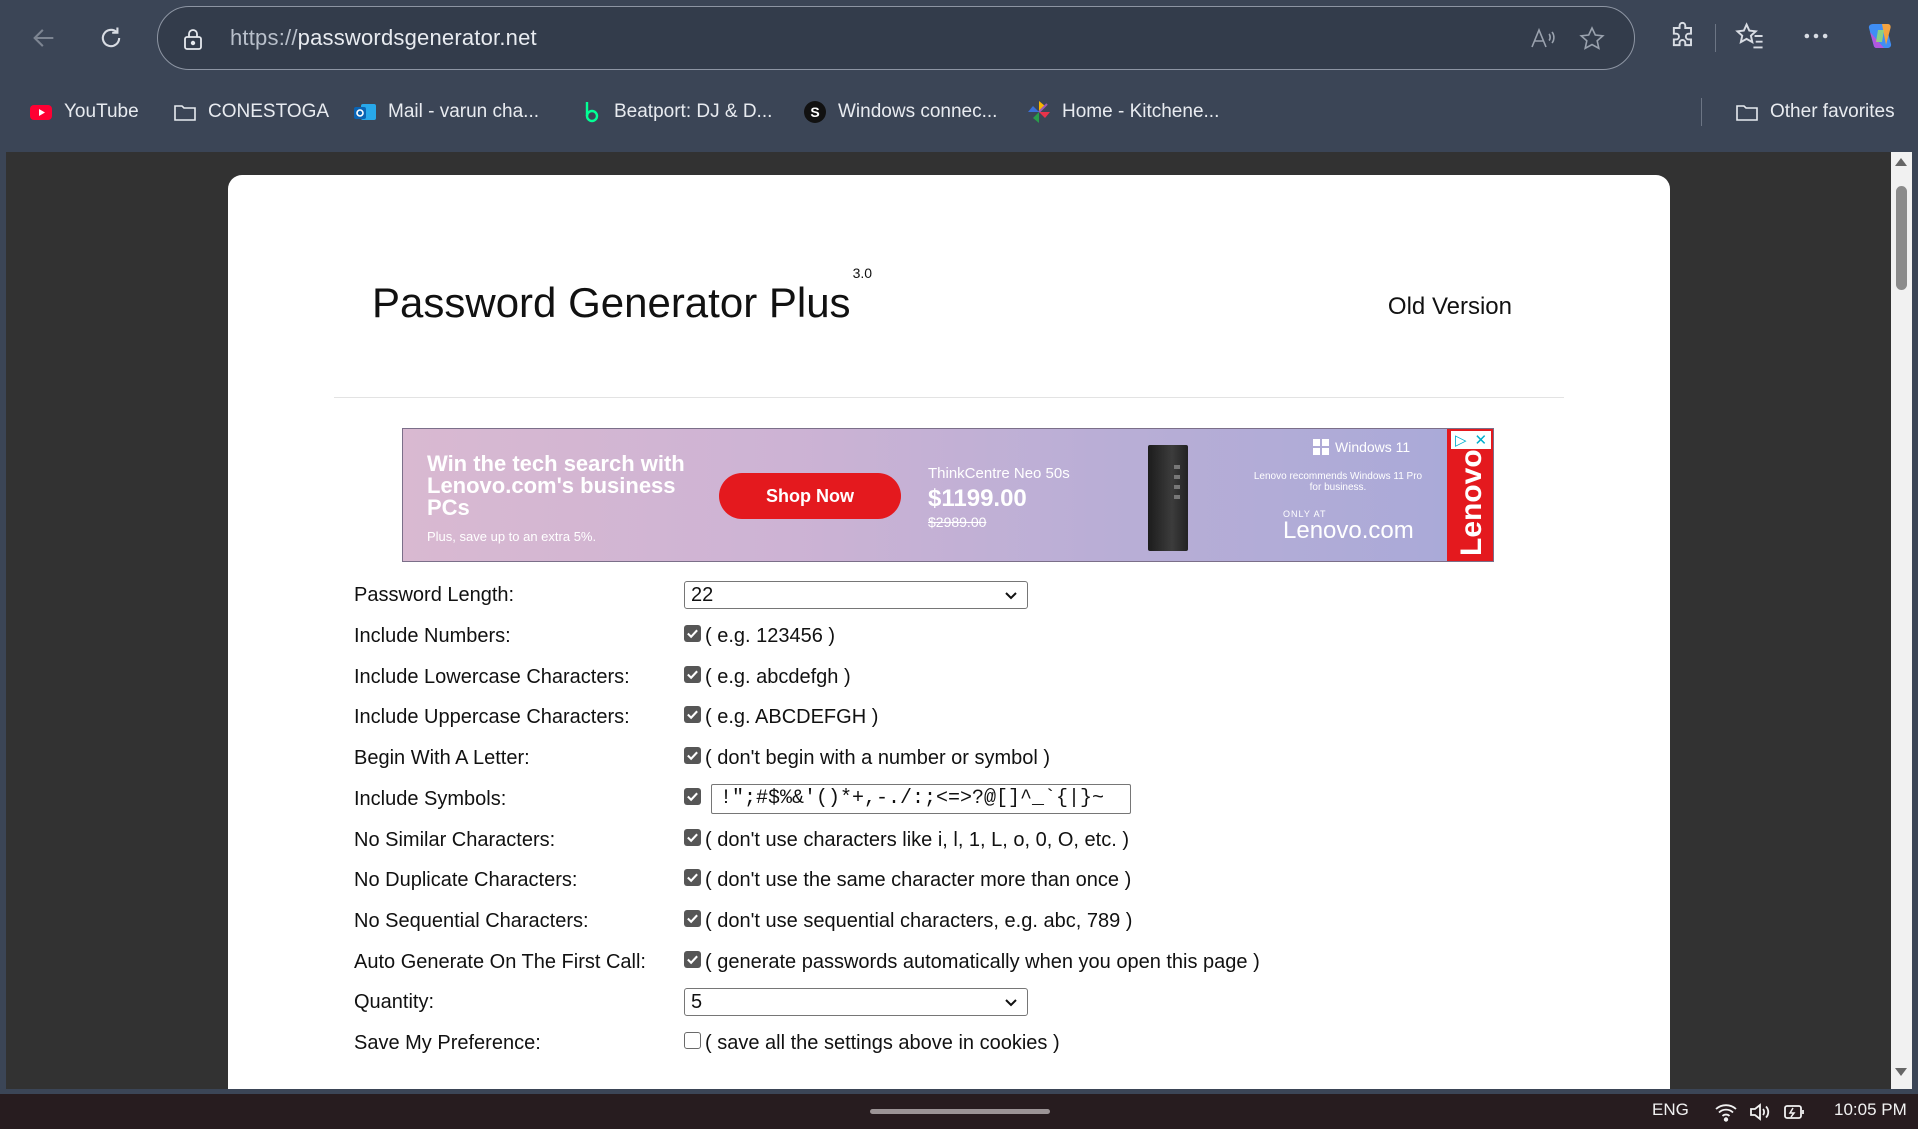 The height and width of the screenshot is (1129, 1918). I want to click on taskbar: ENG 10:05 PM, so click(959, 1111).